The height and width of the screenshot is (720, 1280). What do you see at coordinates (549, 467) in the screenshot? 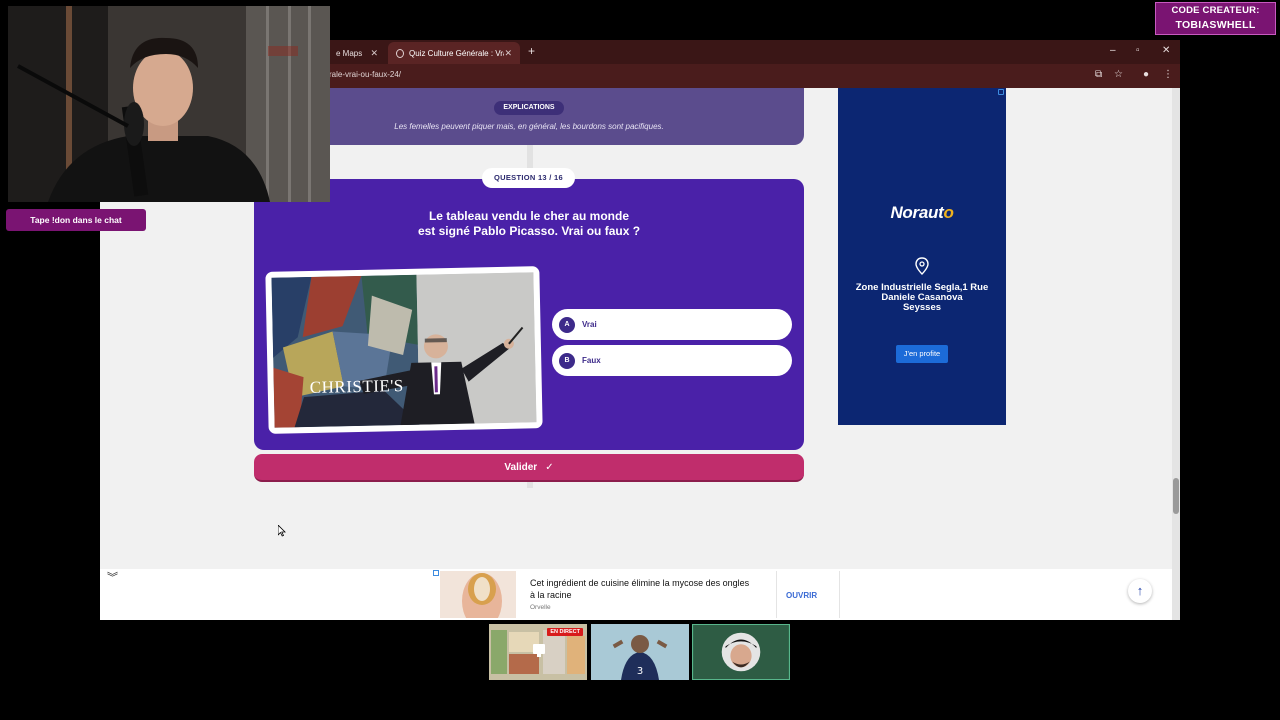
I see `check-icon: ✓` at bounding box center [549, 467].